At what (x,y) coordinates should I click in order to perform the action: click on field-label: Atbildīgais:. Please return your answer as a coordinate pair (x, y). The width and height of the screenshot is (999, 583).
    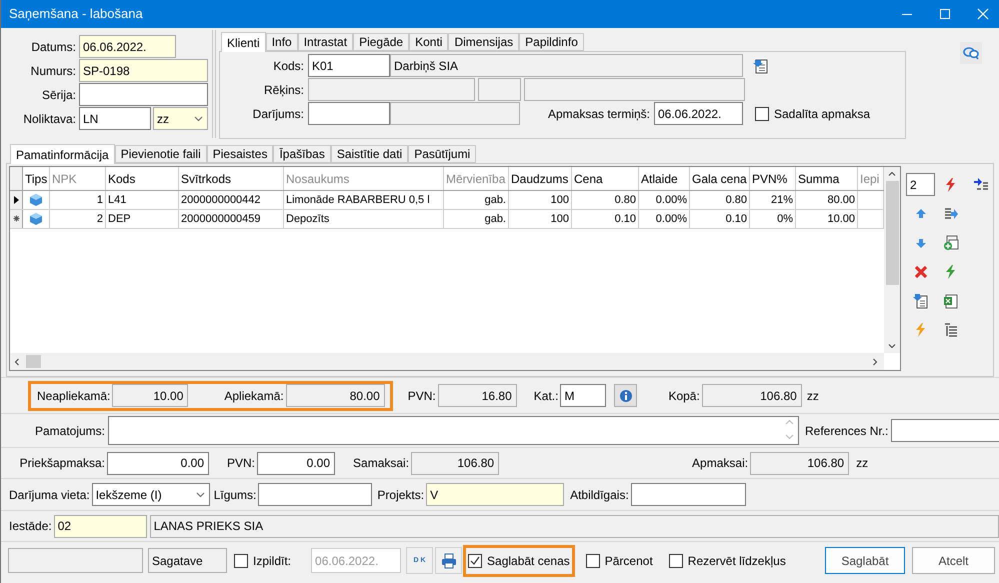
    Looking at the image, I should click on (600, 495).